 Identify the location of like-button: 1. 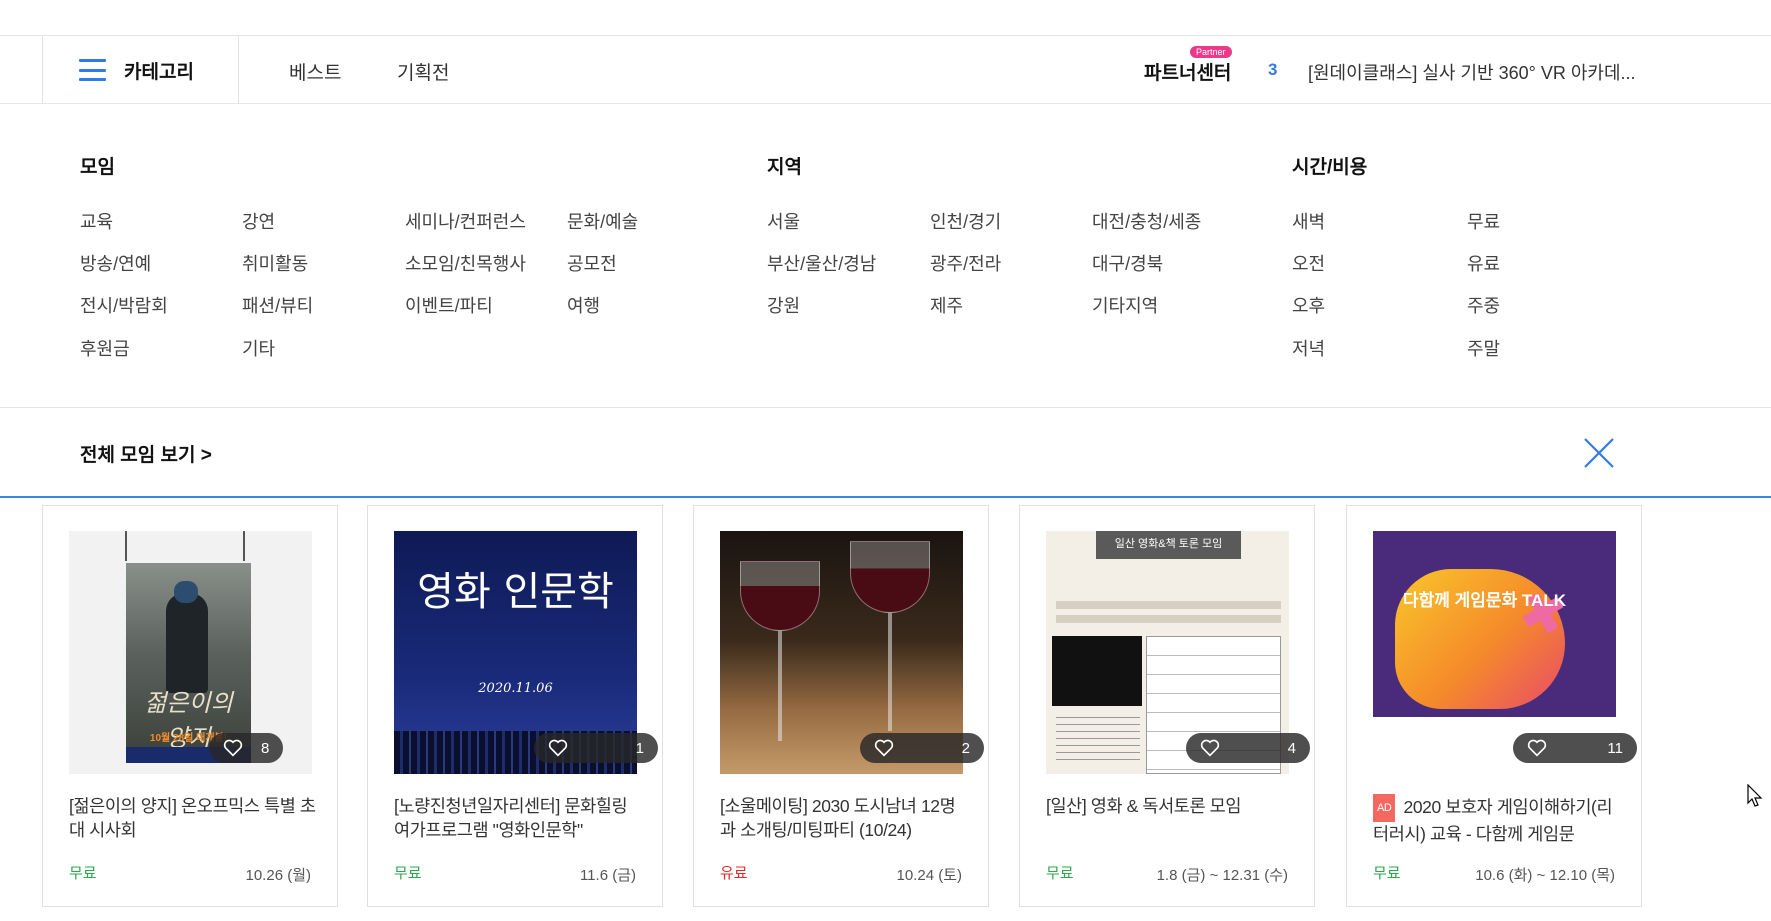
(596, 748).